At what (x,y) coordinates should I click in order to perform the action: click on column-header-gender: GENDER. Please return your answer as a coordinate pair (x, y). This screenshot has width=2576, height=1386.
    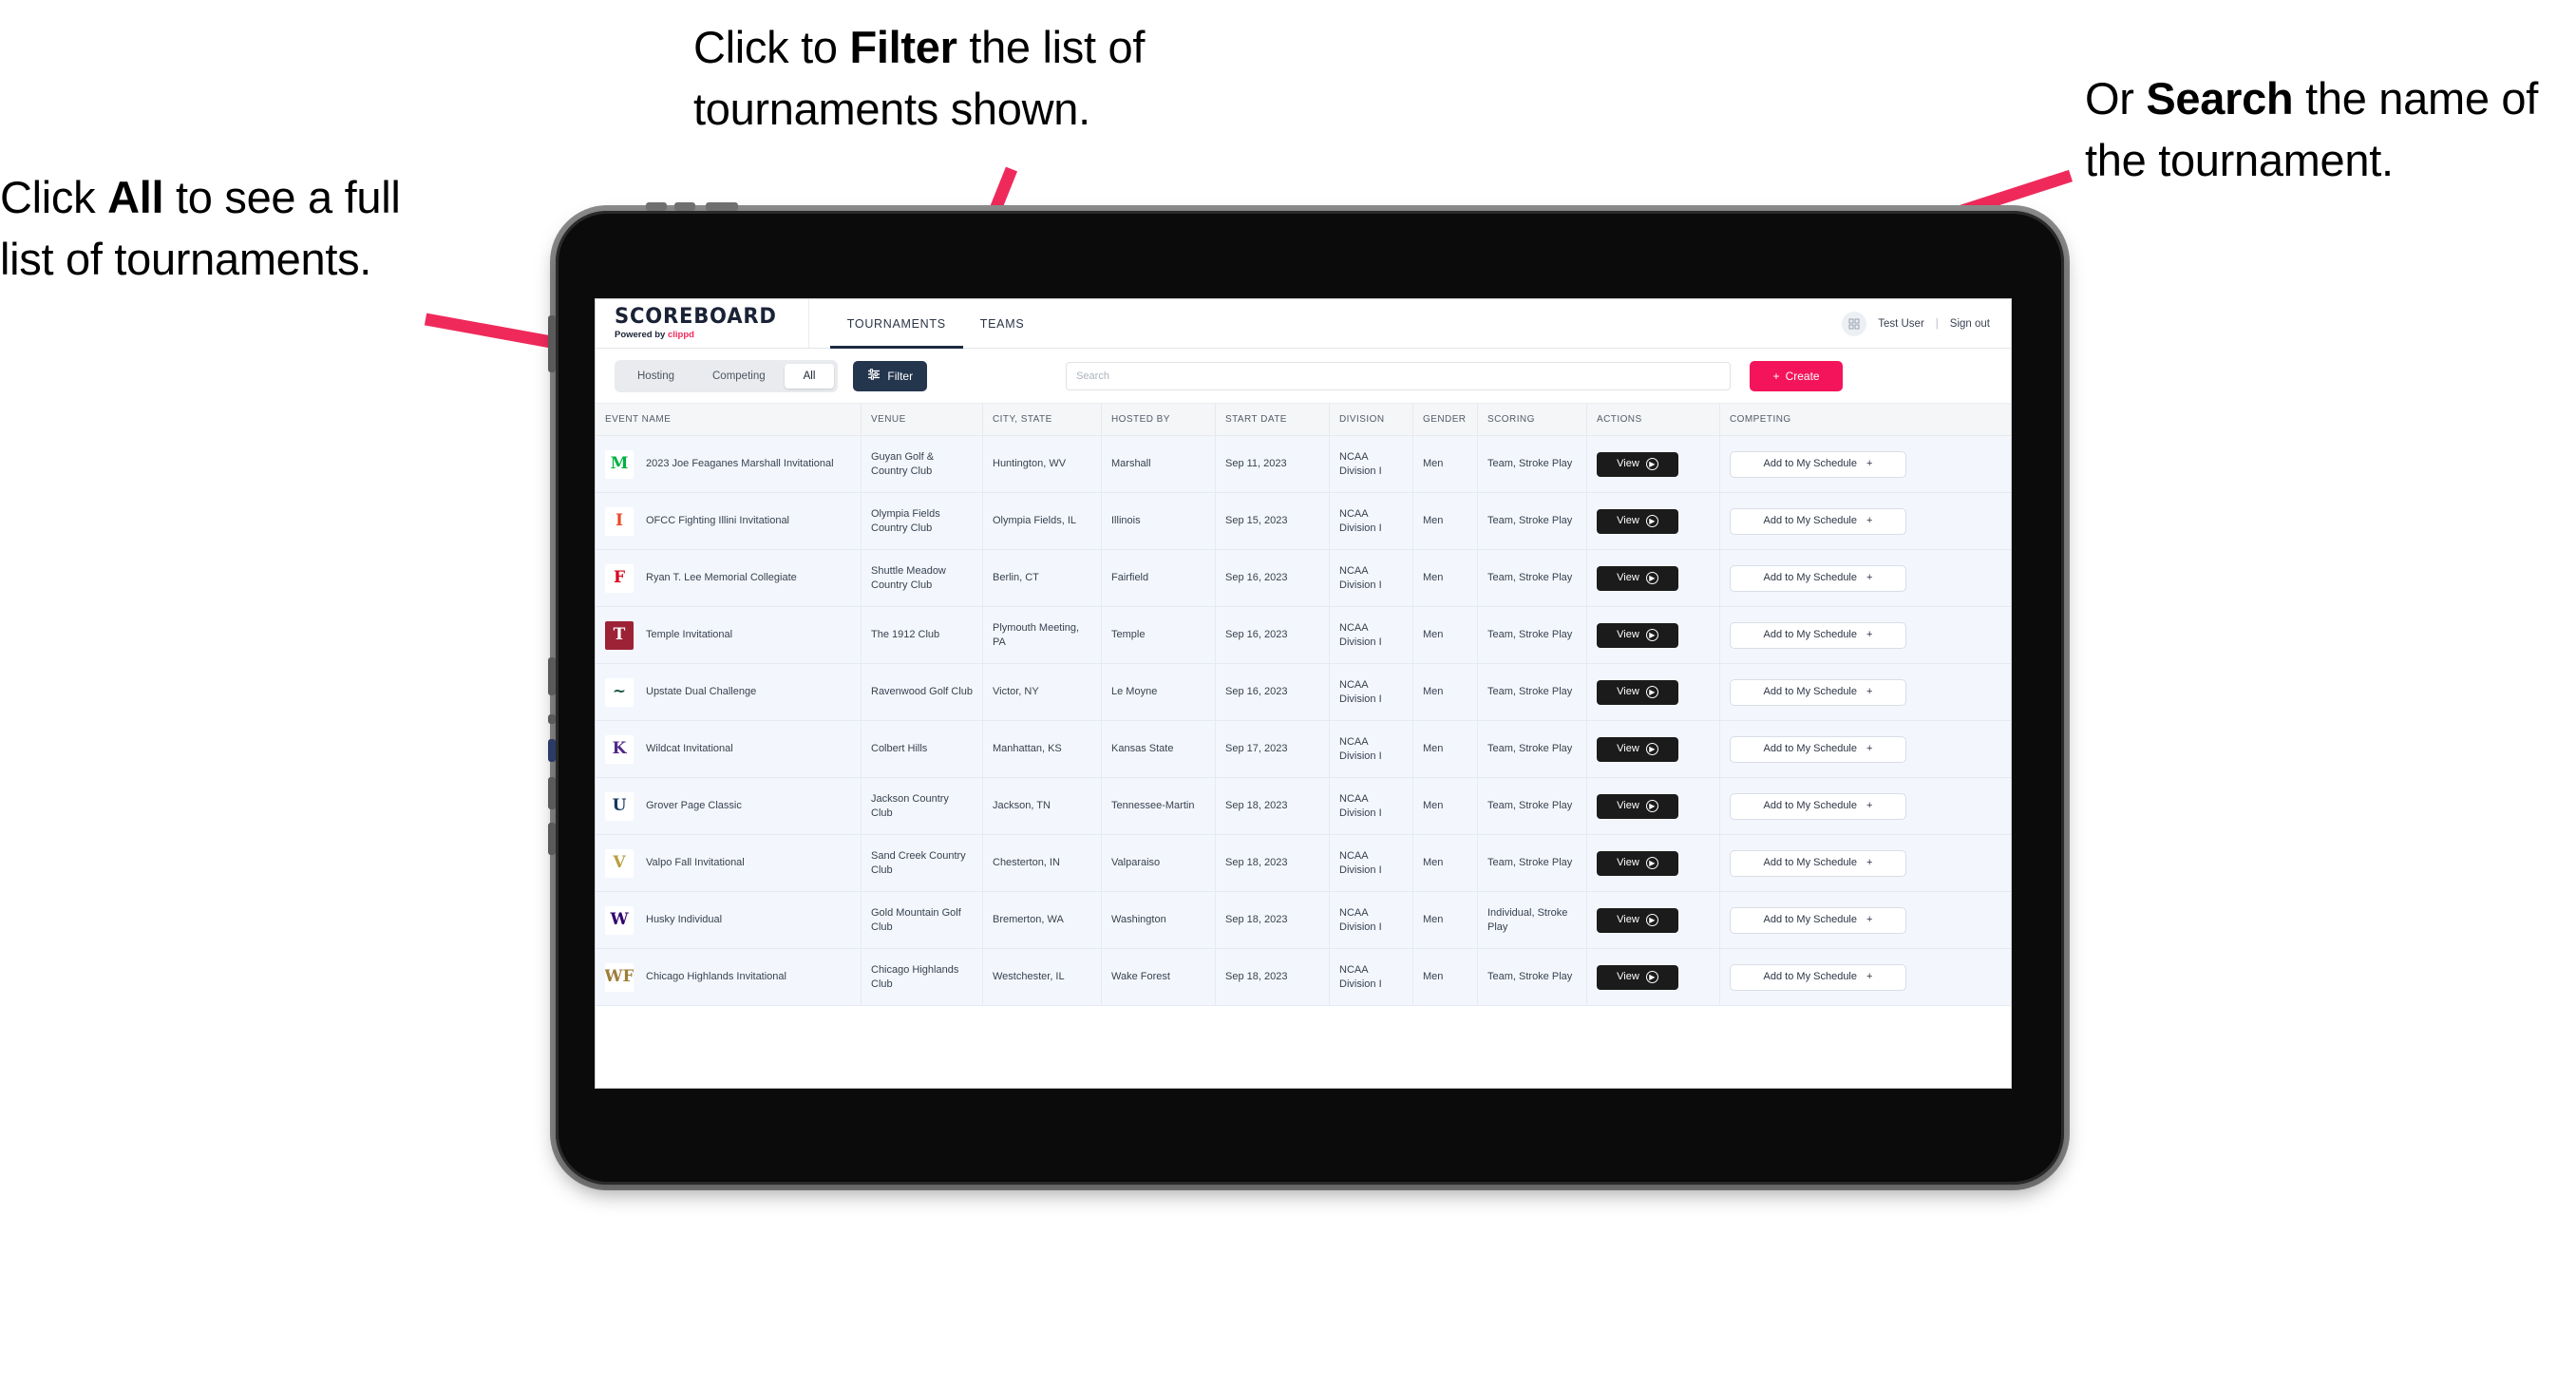
    Looking at the image, I should click on (1445, 419).